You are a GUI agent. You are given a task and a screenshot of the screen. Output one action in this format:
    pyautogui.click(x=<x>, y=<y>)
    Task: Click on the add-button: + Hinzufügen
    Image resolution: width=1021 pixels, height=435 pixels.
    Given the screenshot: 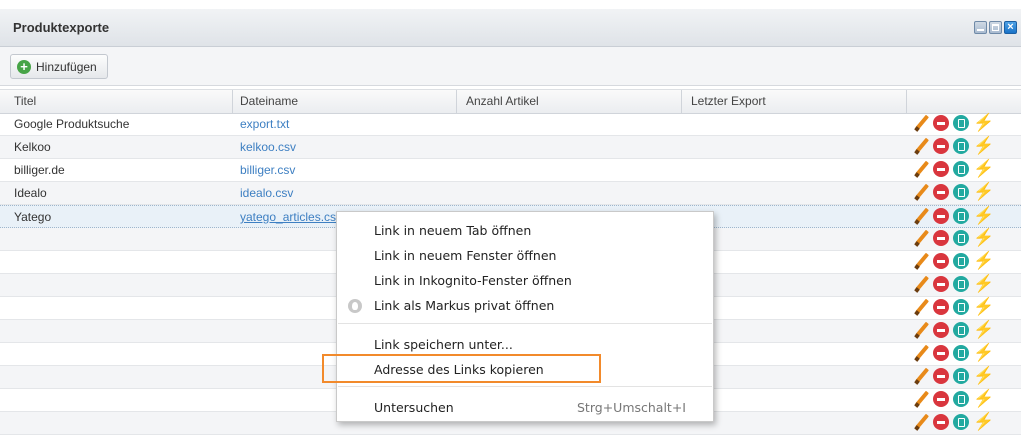 What is the action you would take?
    pyautogui.click(x=59, y=66)
    